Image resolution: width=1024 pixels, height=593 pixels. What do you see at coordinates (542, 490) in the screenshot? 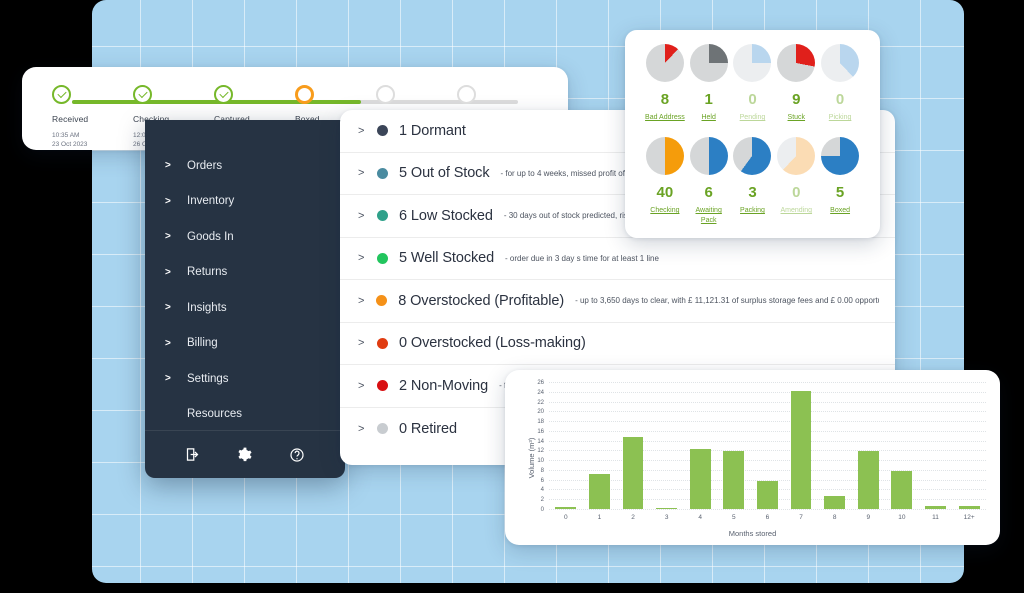
I see `chart-y-tick: 4` at bounding box center [542, 490].